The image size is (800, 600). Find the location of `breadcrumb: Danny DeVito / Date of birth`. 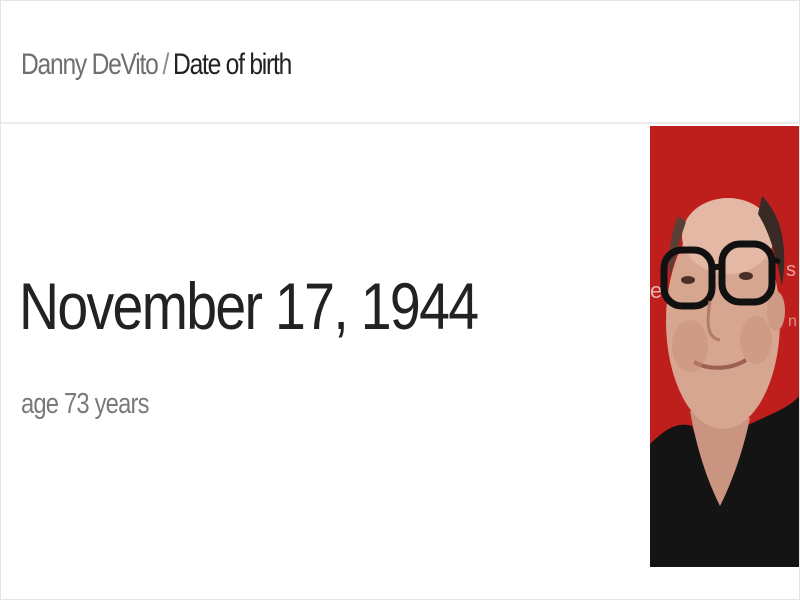

breadcrumb: Danny DeVito / Date of birth is located at coordinates (156, 65).